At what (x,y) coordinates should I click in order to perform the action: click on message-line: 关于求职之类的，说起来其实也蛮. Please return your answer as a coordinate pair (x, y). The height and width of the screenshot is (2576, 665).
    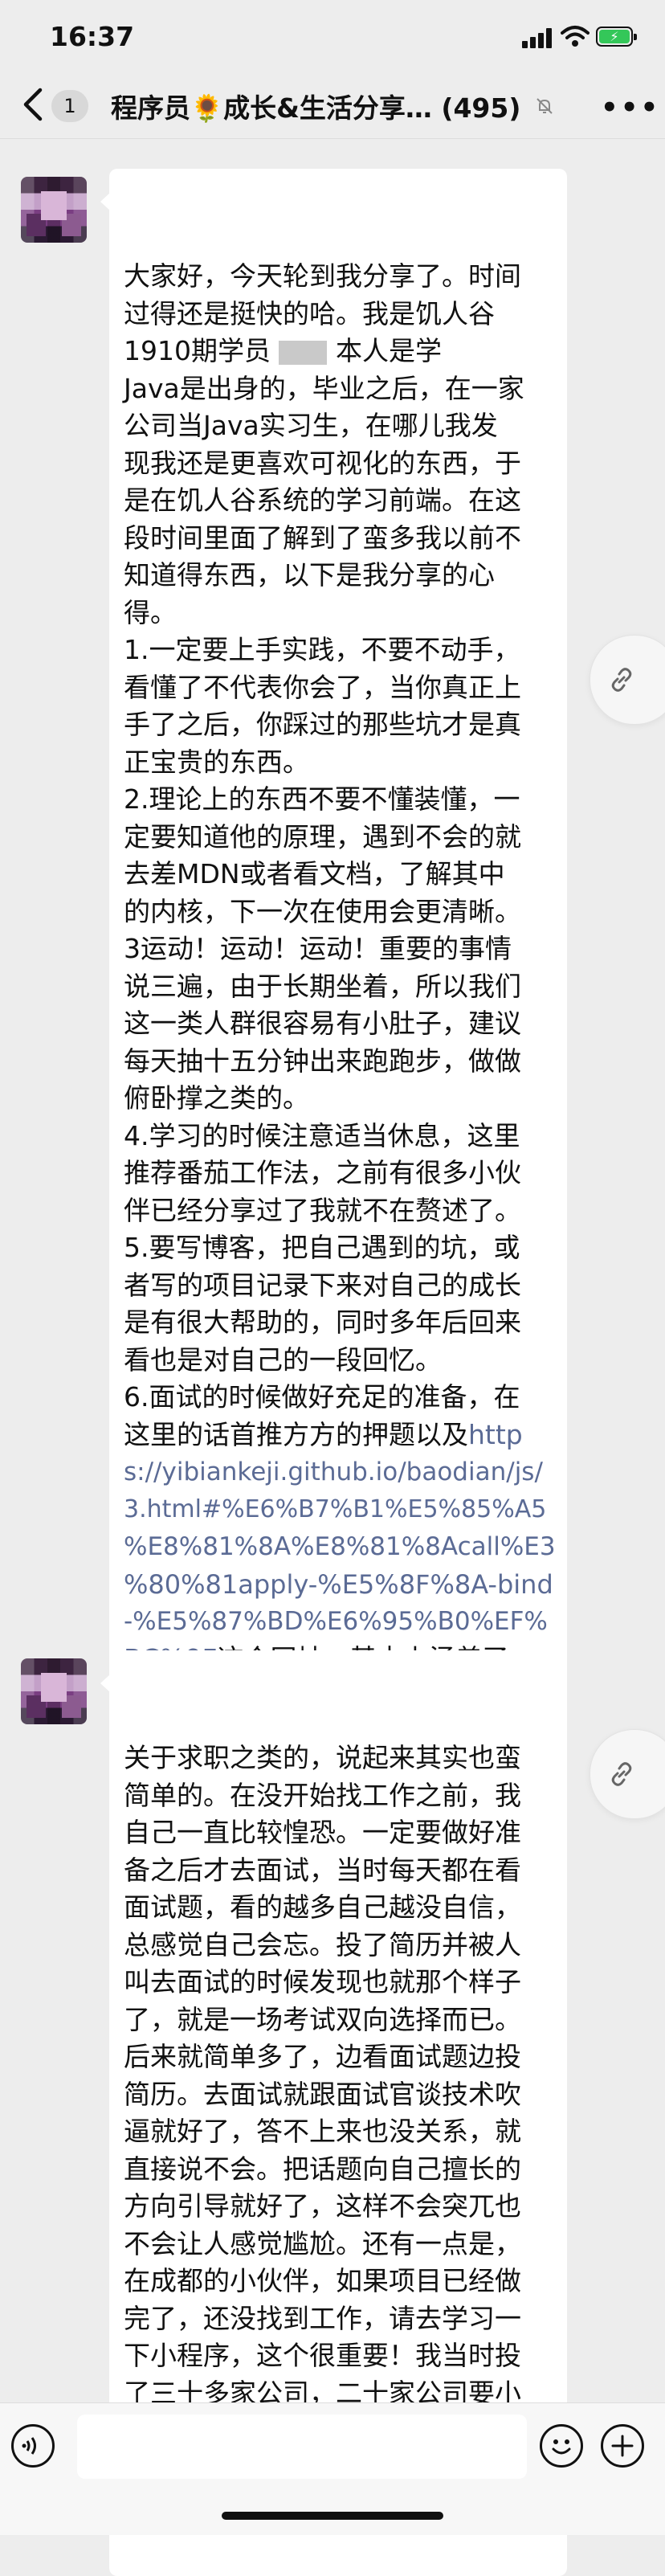
    Looking at the image, I should click on (322, 1757).